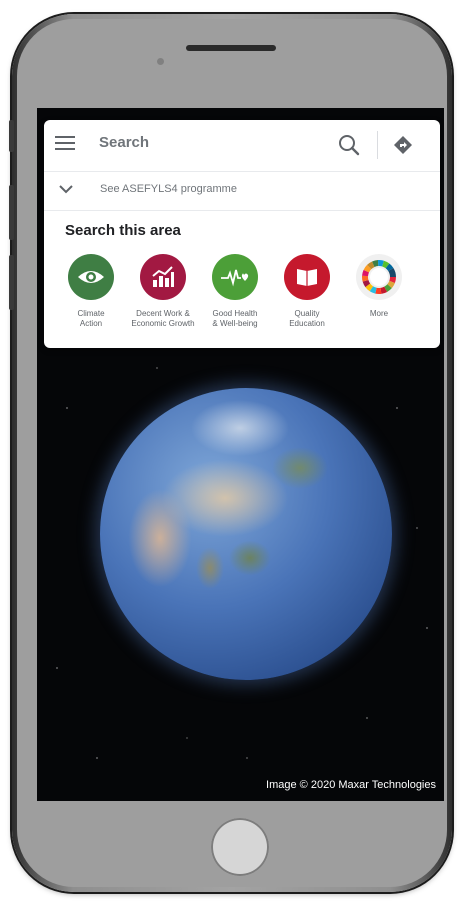  I want to click on category-good-health: Good Health & Well-being, so click(235, 291).